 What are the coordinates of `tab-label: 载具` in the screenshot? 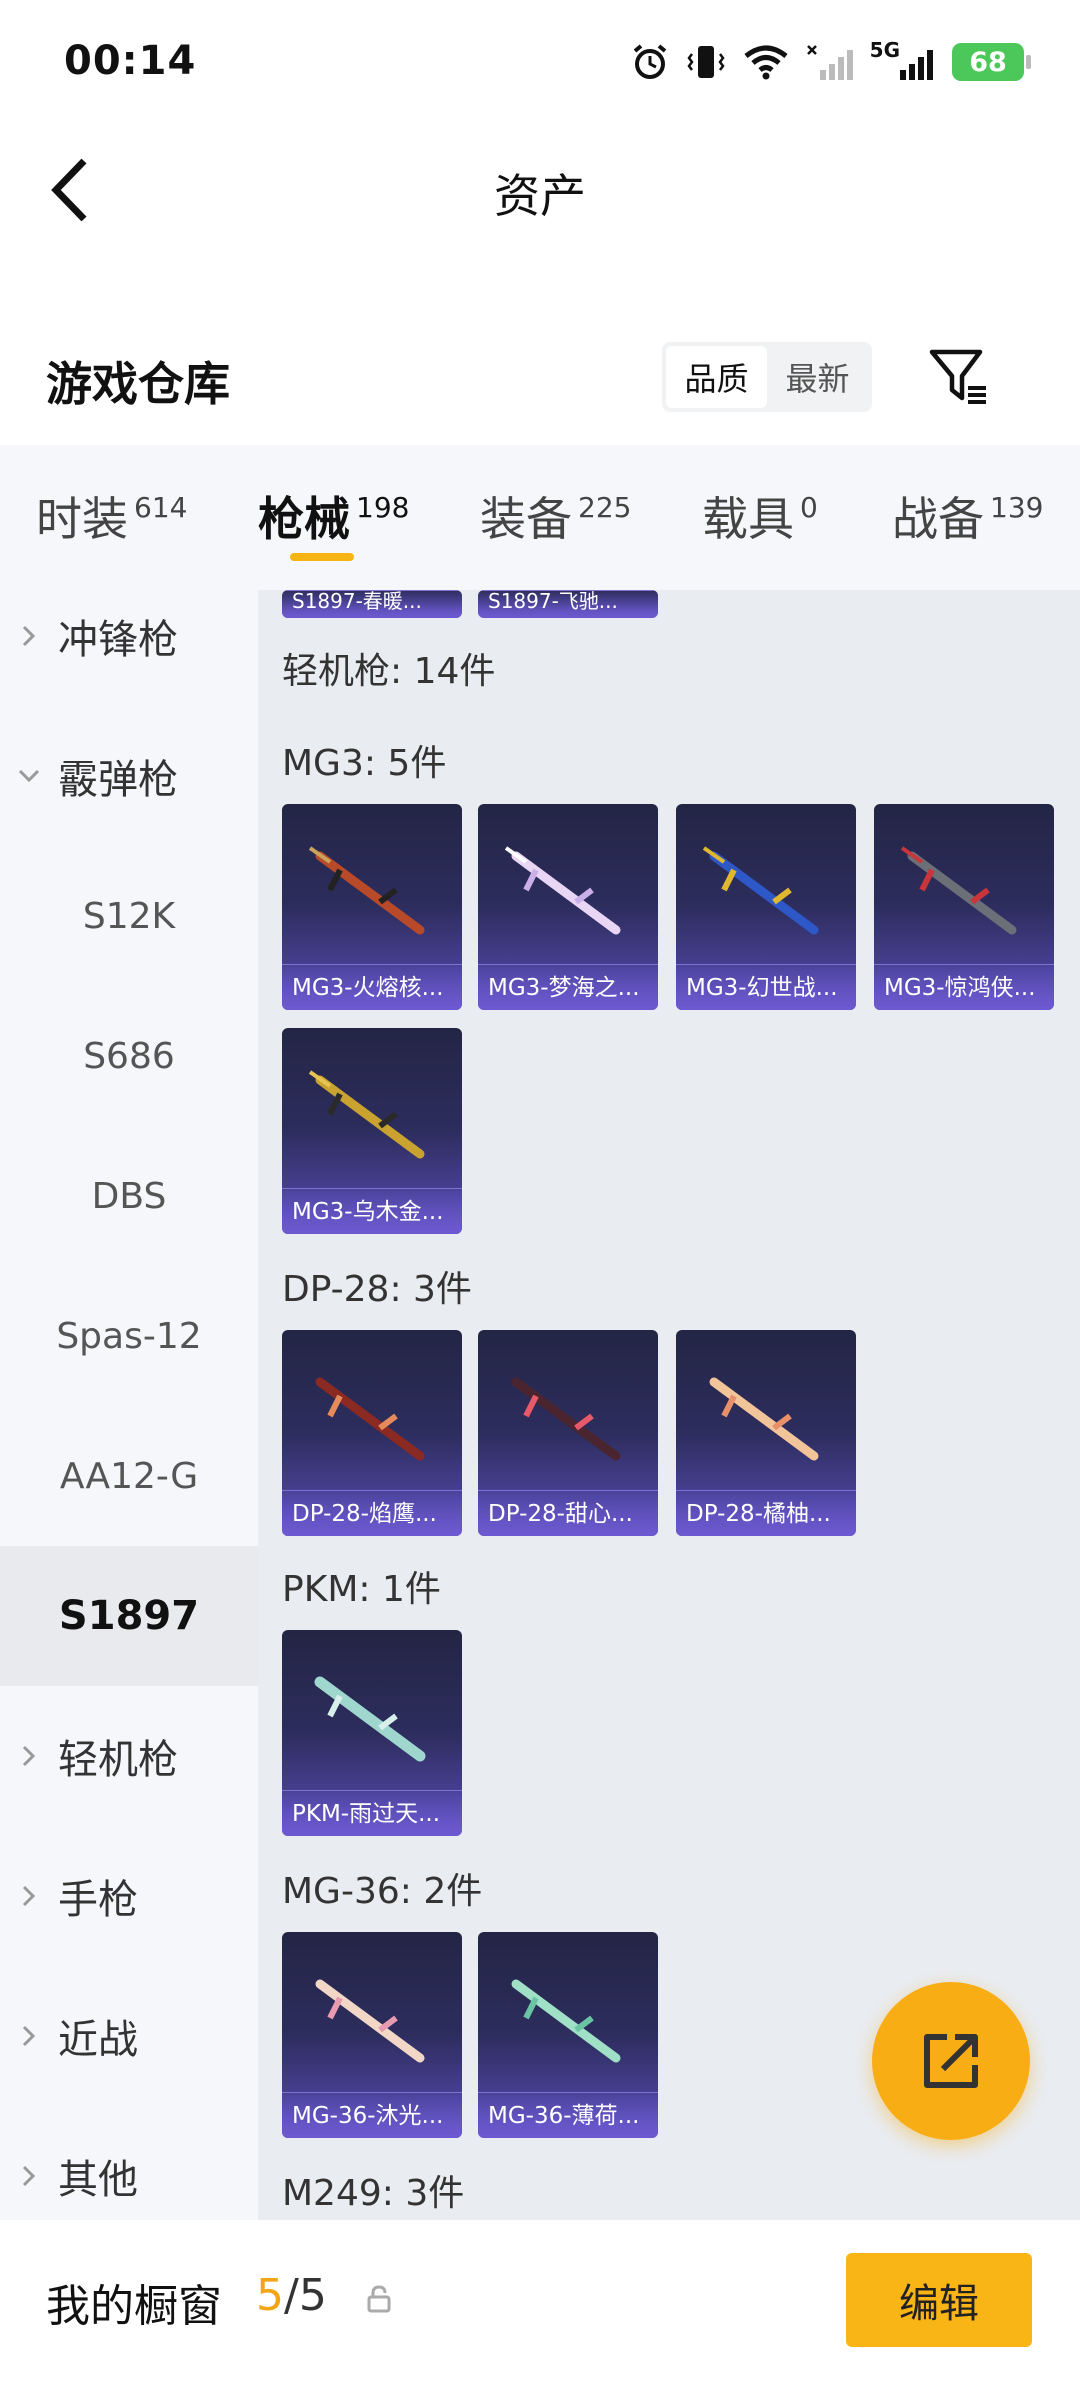 It's located at (748, 519).